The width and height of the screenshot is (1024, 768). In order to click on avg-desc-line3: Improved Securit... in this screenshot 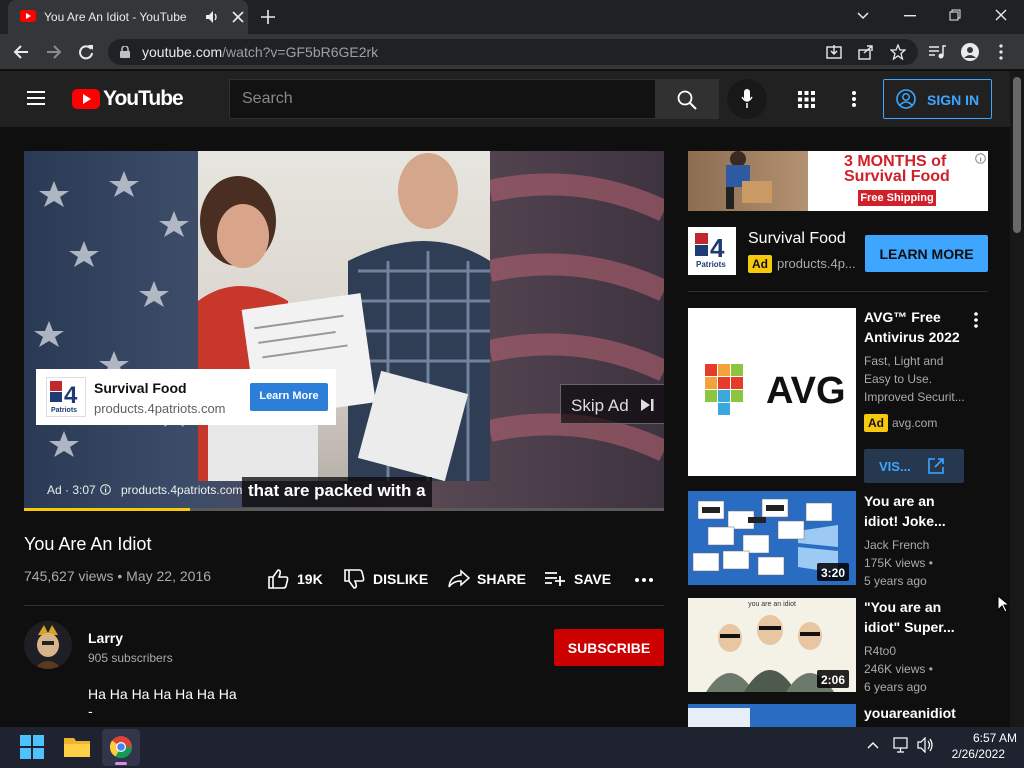, I will do `click(914, 397)`.